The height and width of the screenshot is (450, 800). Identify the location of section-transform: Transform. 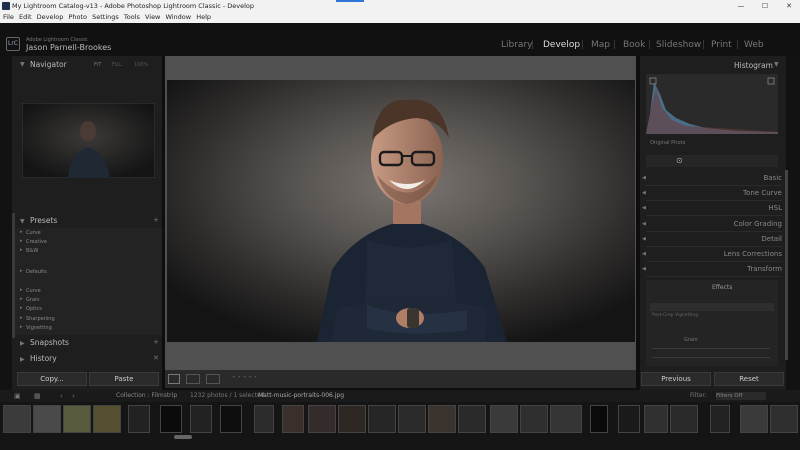
(714, 269).